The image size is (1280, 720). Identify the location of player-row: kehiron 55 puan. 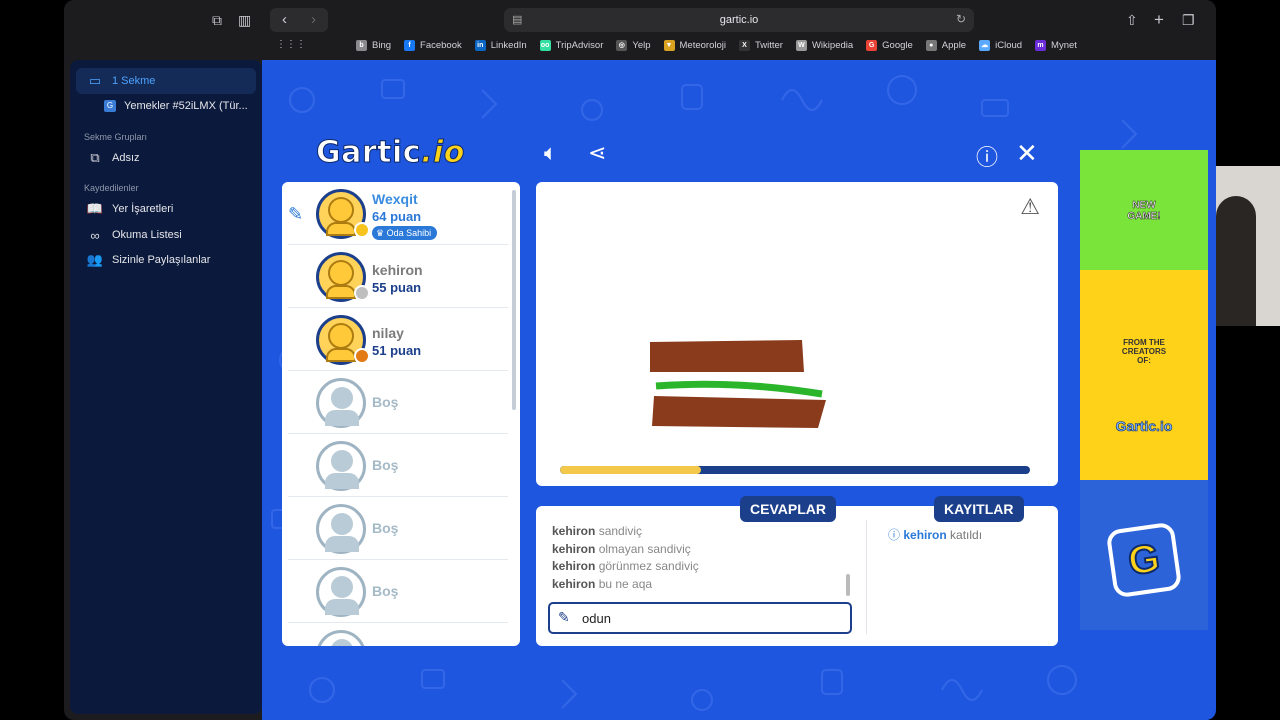
(398, 276).